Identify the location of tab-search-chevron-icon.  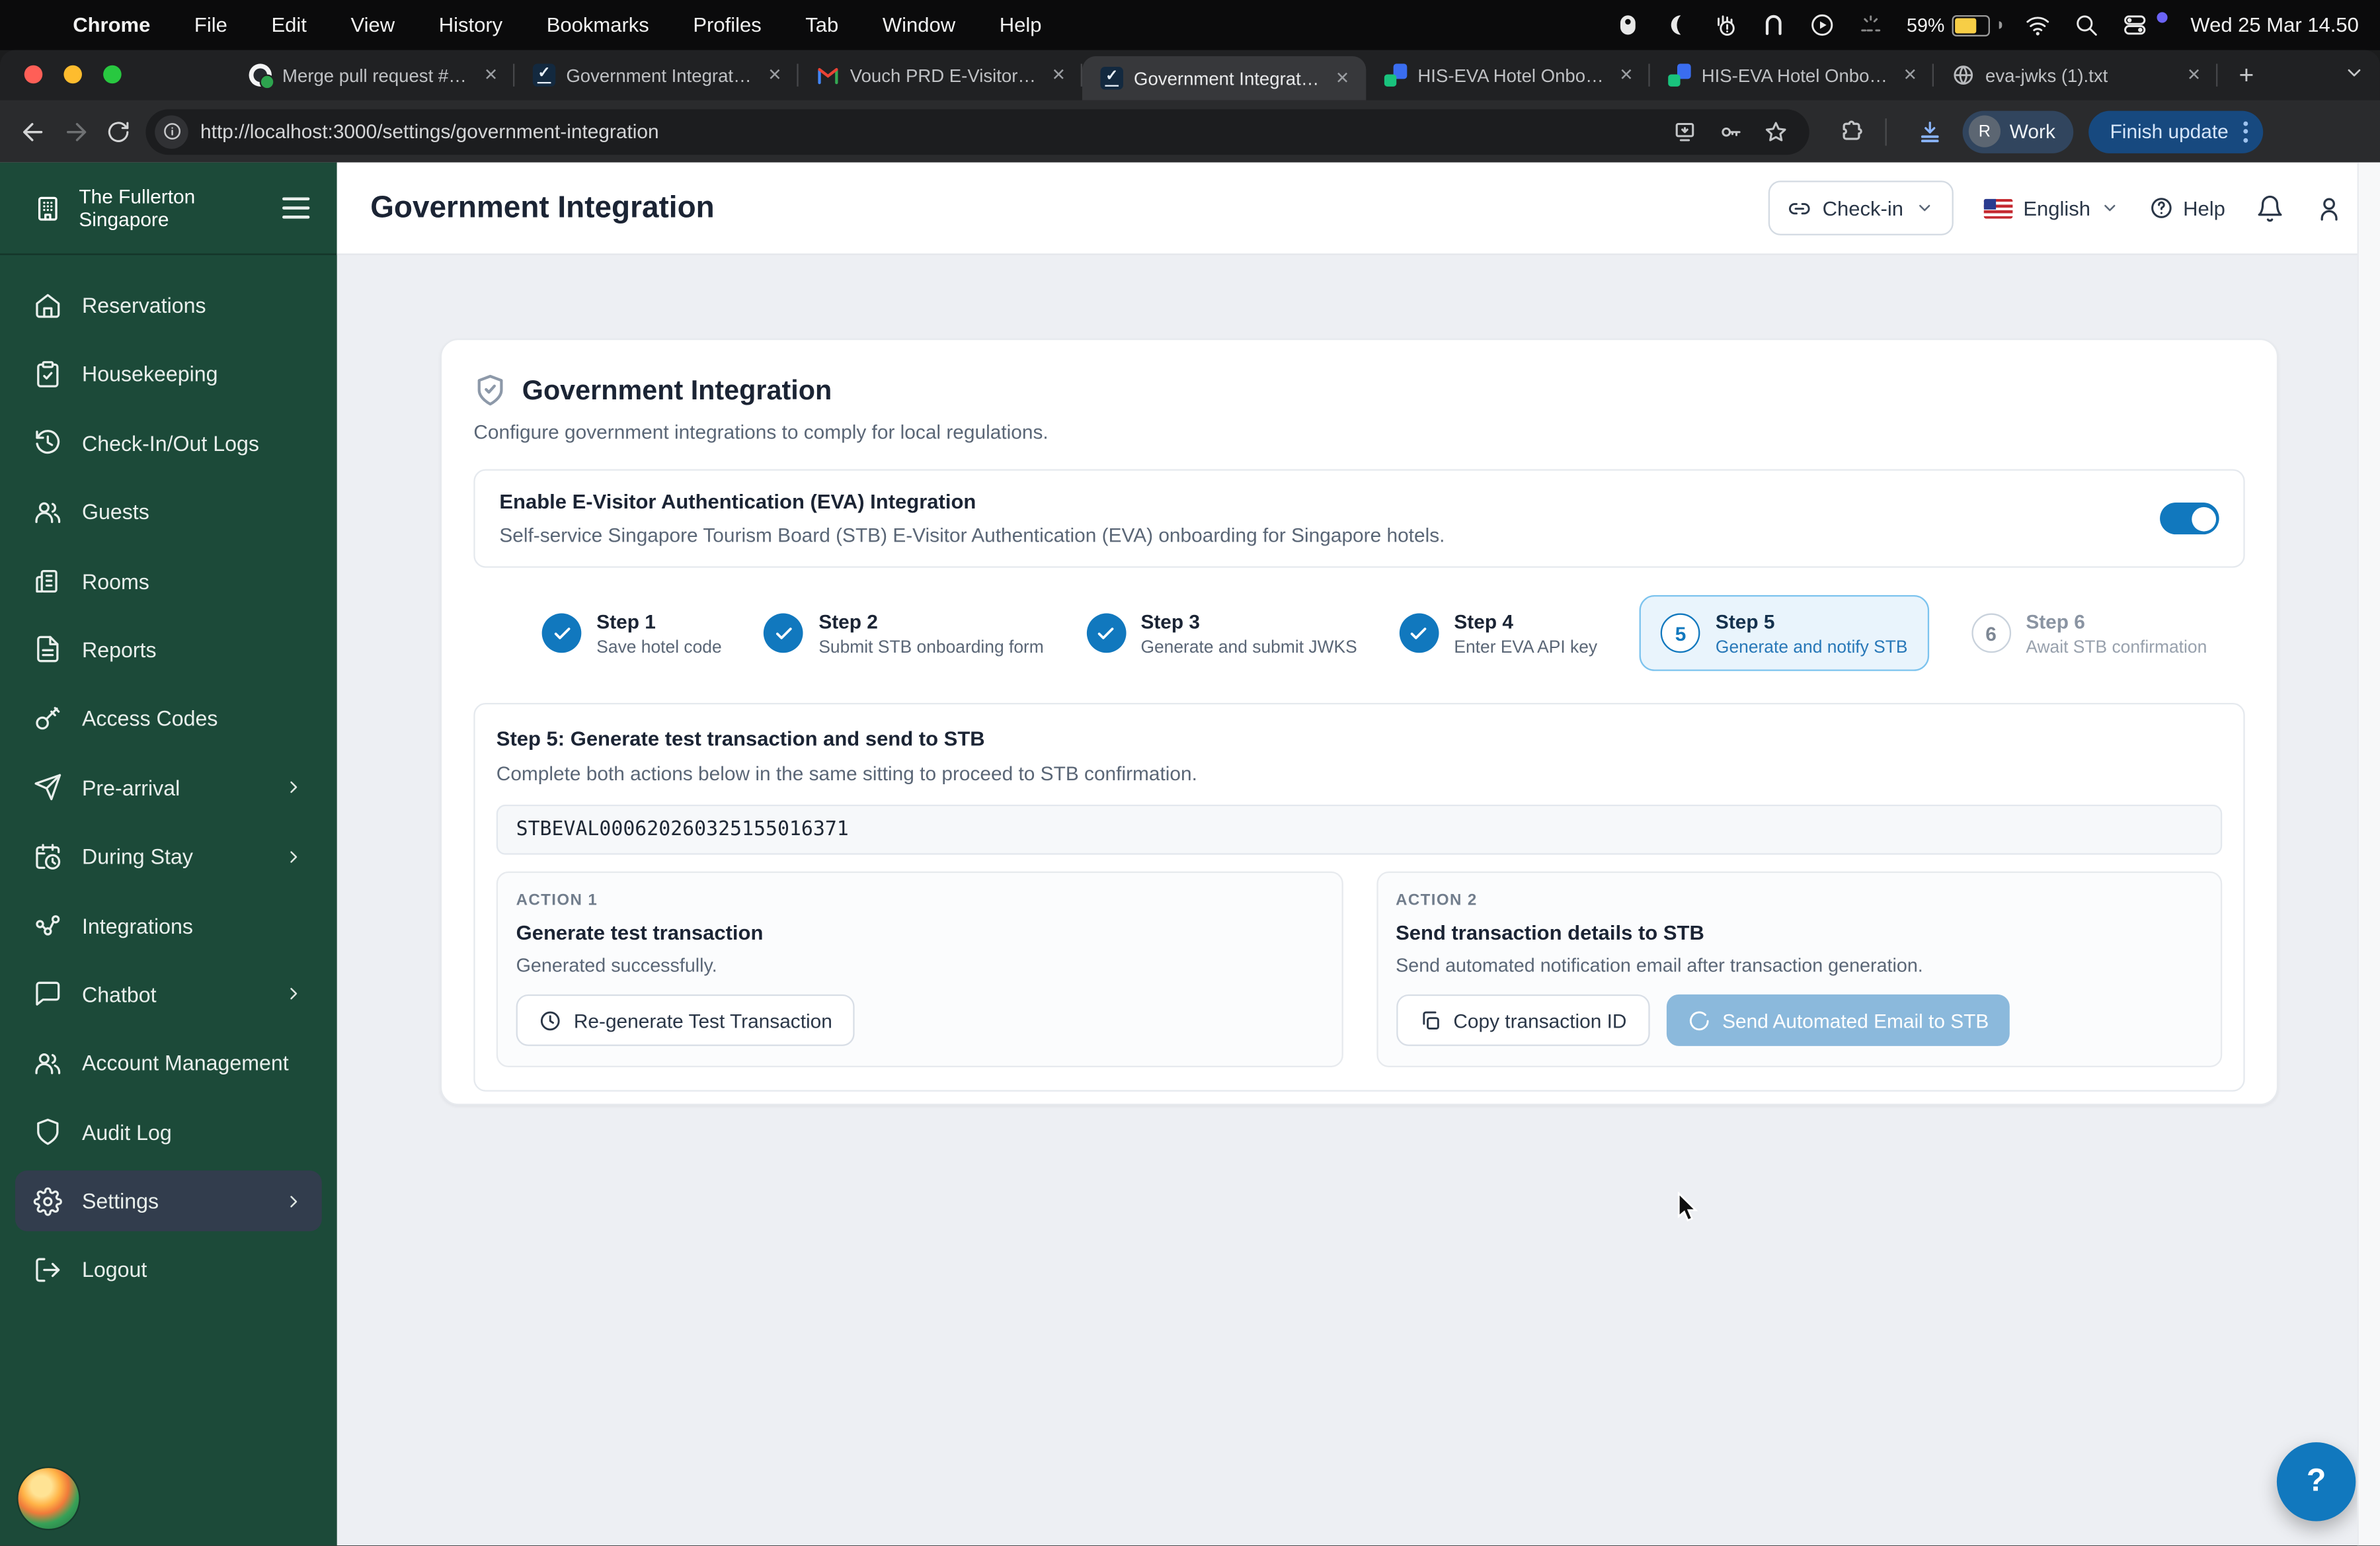
(2354, 72).